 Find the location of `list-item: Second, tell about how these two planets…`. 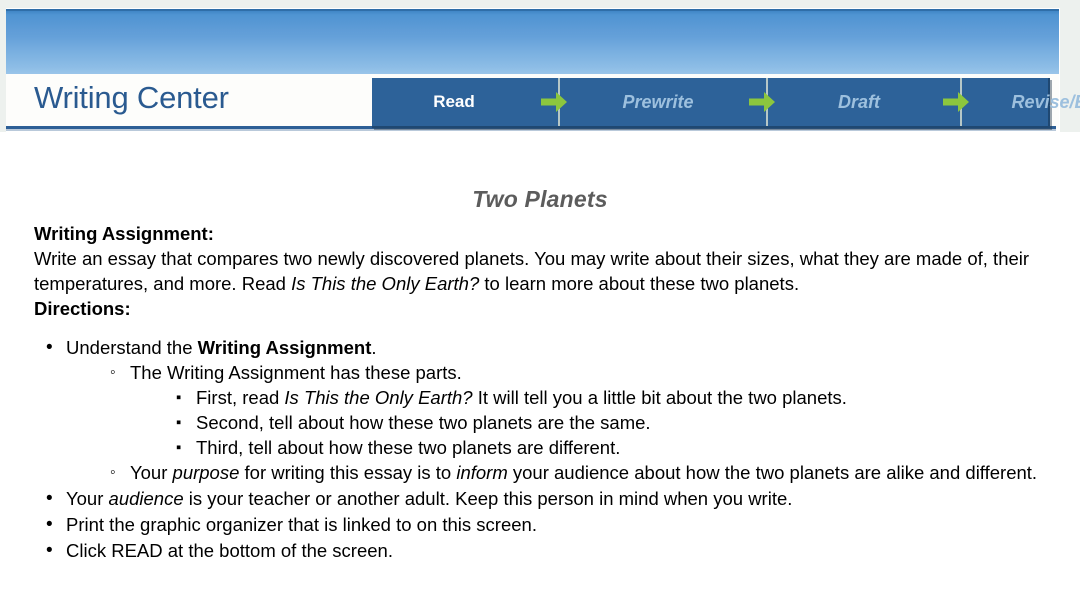

list-item: Second, tell about how these two planets… is located at coordinates (618, 422).